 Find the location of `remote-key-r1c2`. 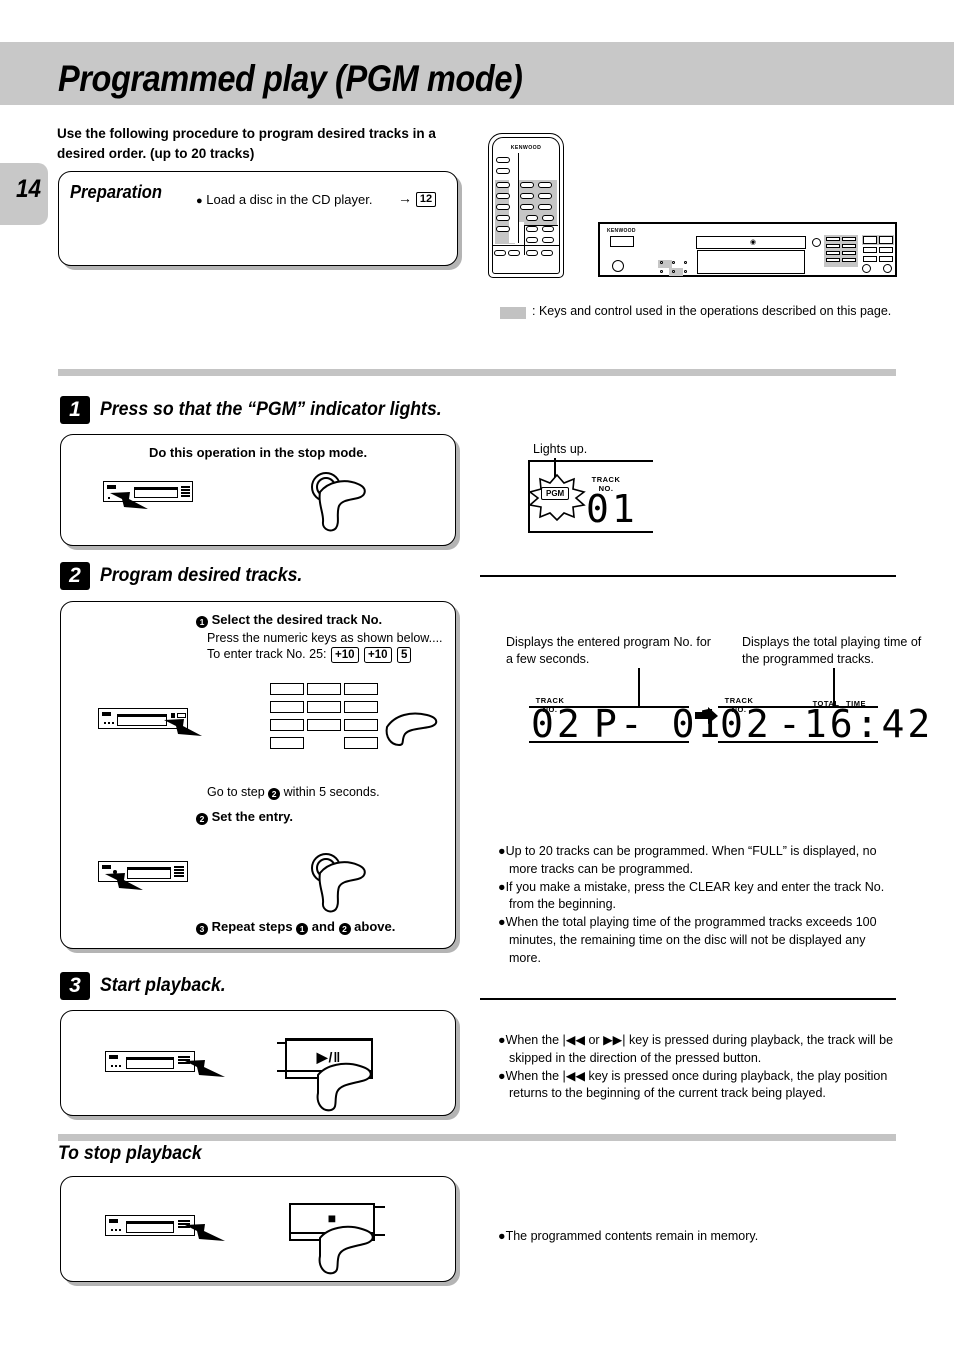

remote-key-r1c2 is located at coordinates (527, 185).